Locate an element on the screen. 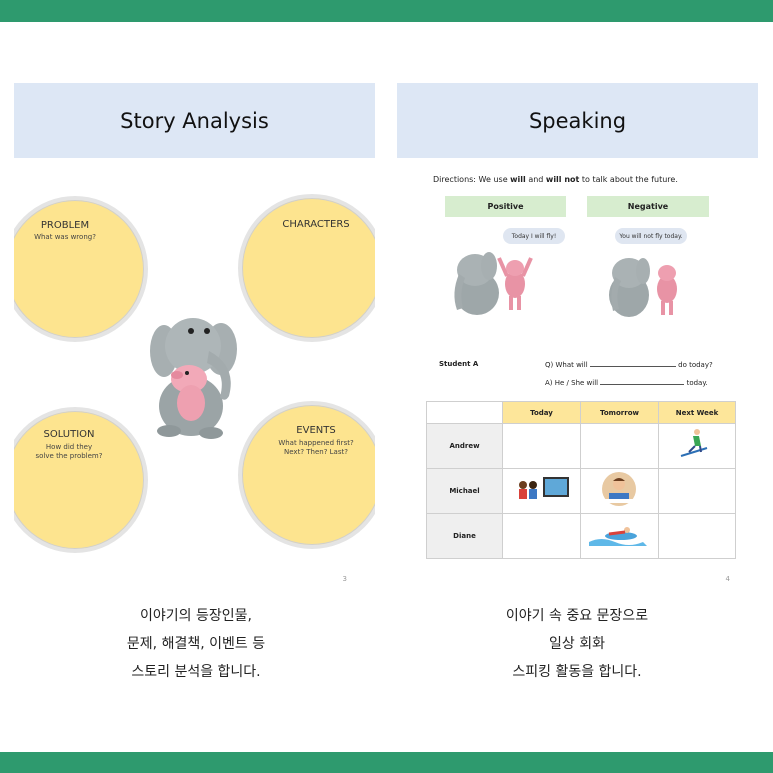  cell-diane-tomorrow is located at coordinates (619, 536).